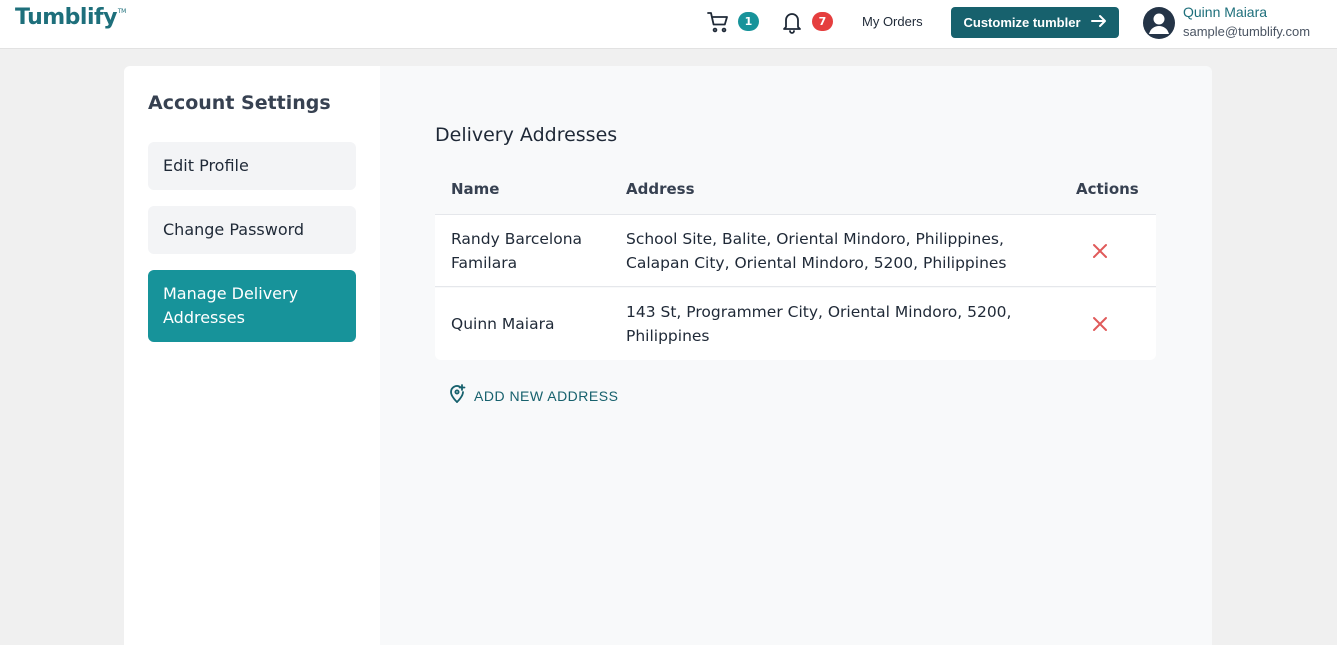 The height and width of the screenshot is (645, 1337). Describe the element at coordinates (526, 135) in the screenshot. I see `page-title: Delivery Addresses` at that location.